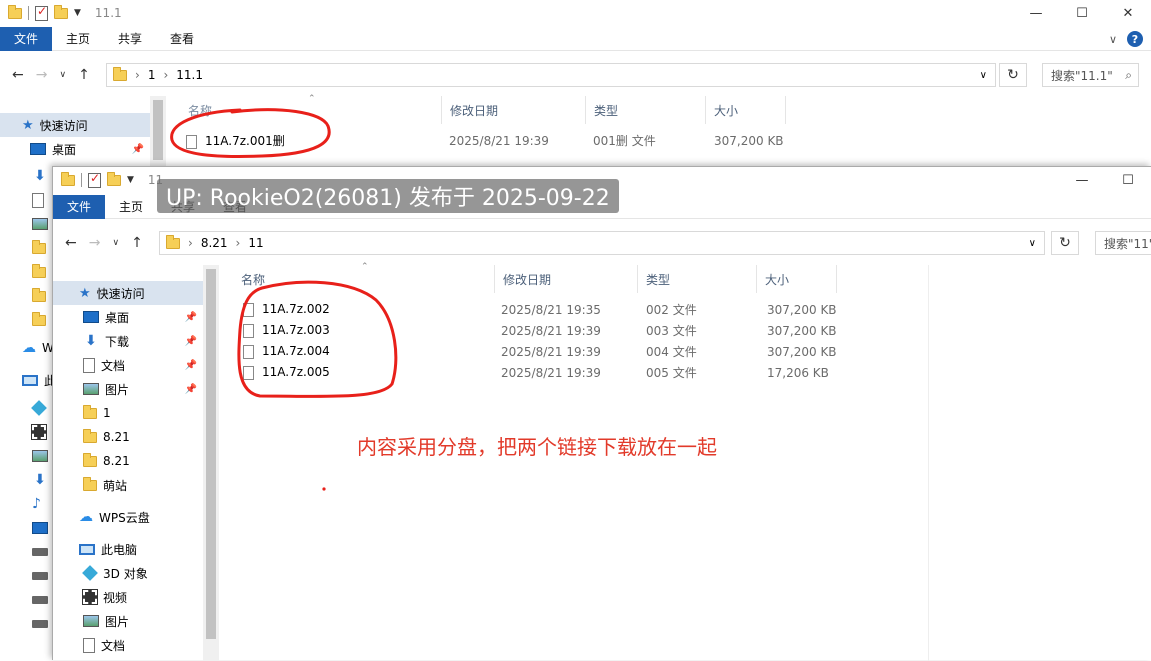 This screenshot has height=661, width=1151. Describe the element at coordinates (551, 75) in the screenshot. I see `address-bar: › 1 › 11.1 ∨` at that location.